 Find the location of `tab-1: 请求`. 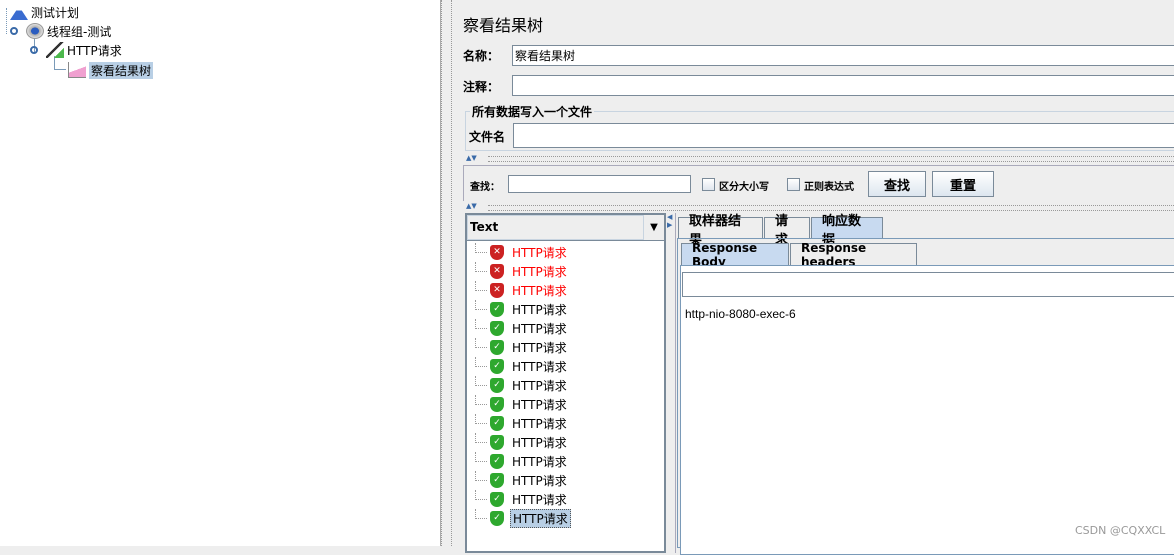

tab-1: 请求 is located at coordinates (787, 231).